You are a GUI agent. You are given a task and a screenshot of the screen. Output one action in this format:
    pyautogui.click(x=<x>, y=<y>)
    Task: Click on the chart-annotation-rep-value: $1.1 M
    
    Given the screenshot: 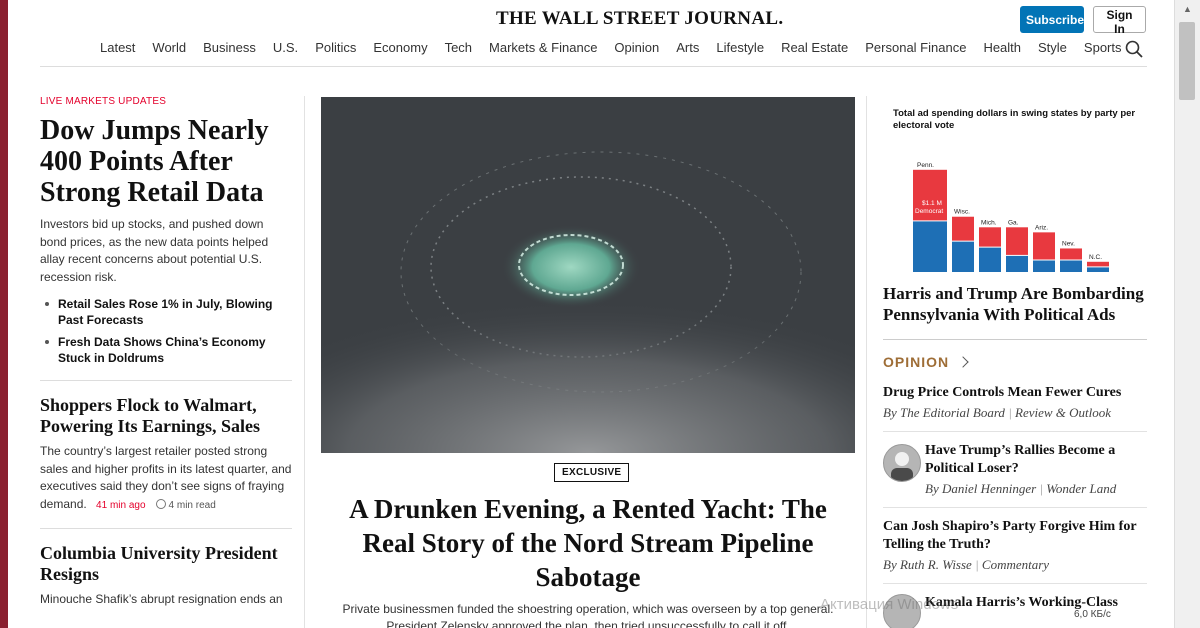 What is the action you would take?
    pyautogui.click(x=932, y=151)
    